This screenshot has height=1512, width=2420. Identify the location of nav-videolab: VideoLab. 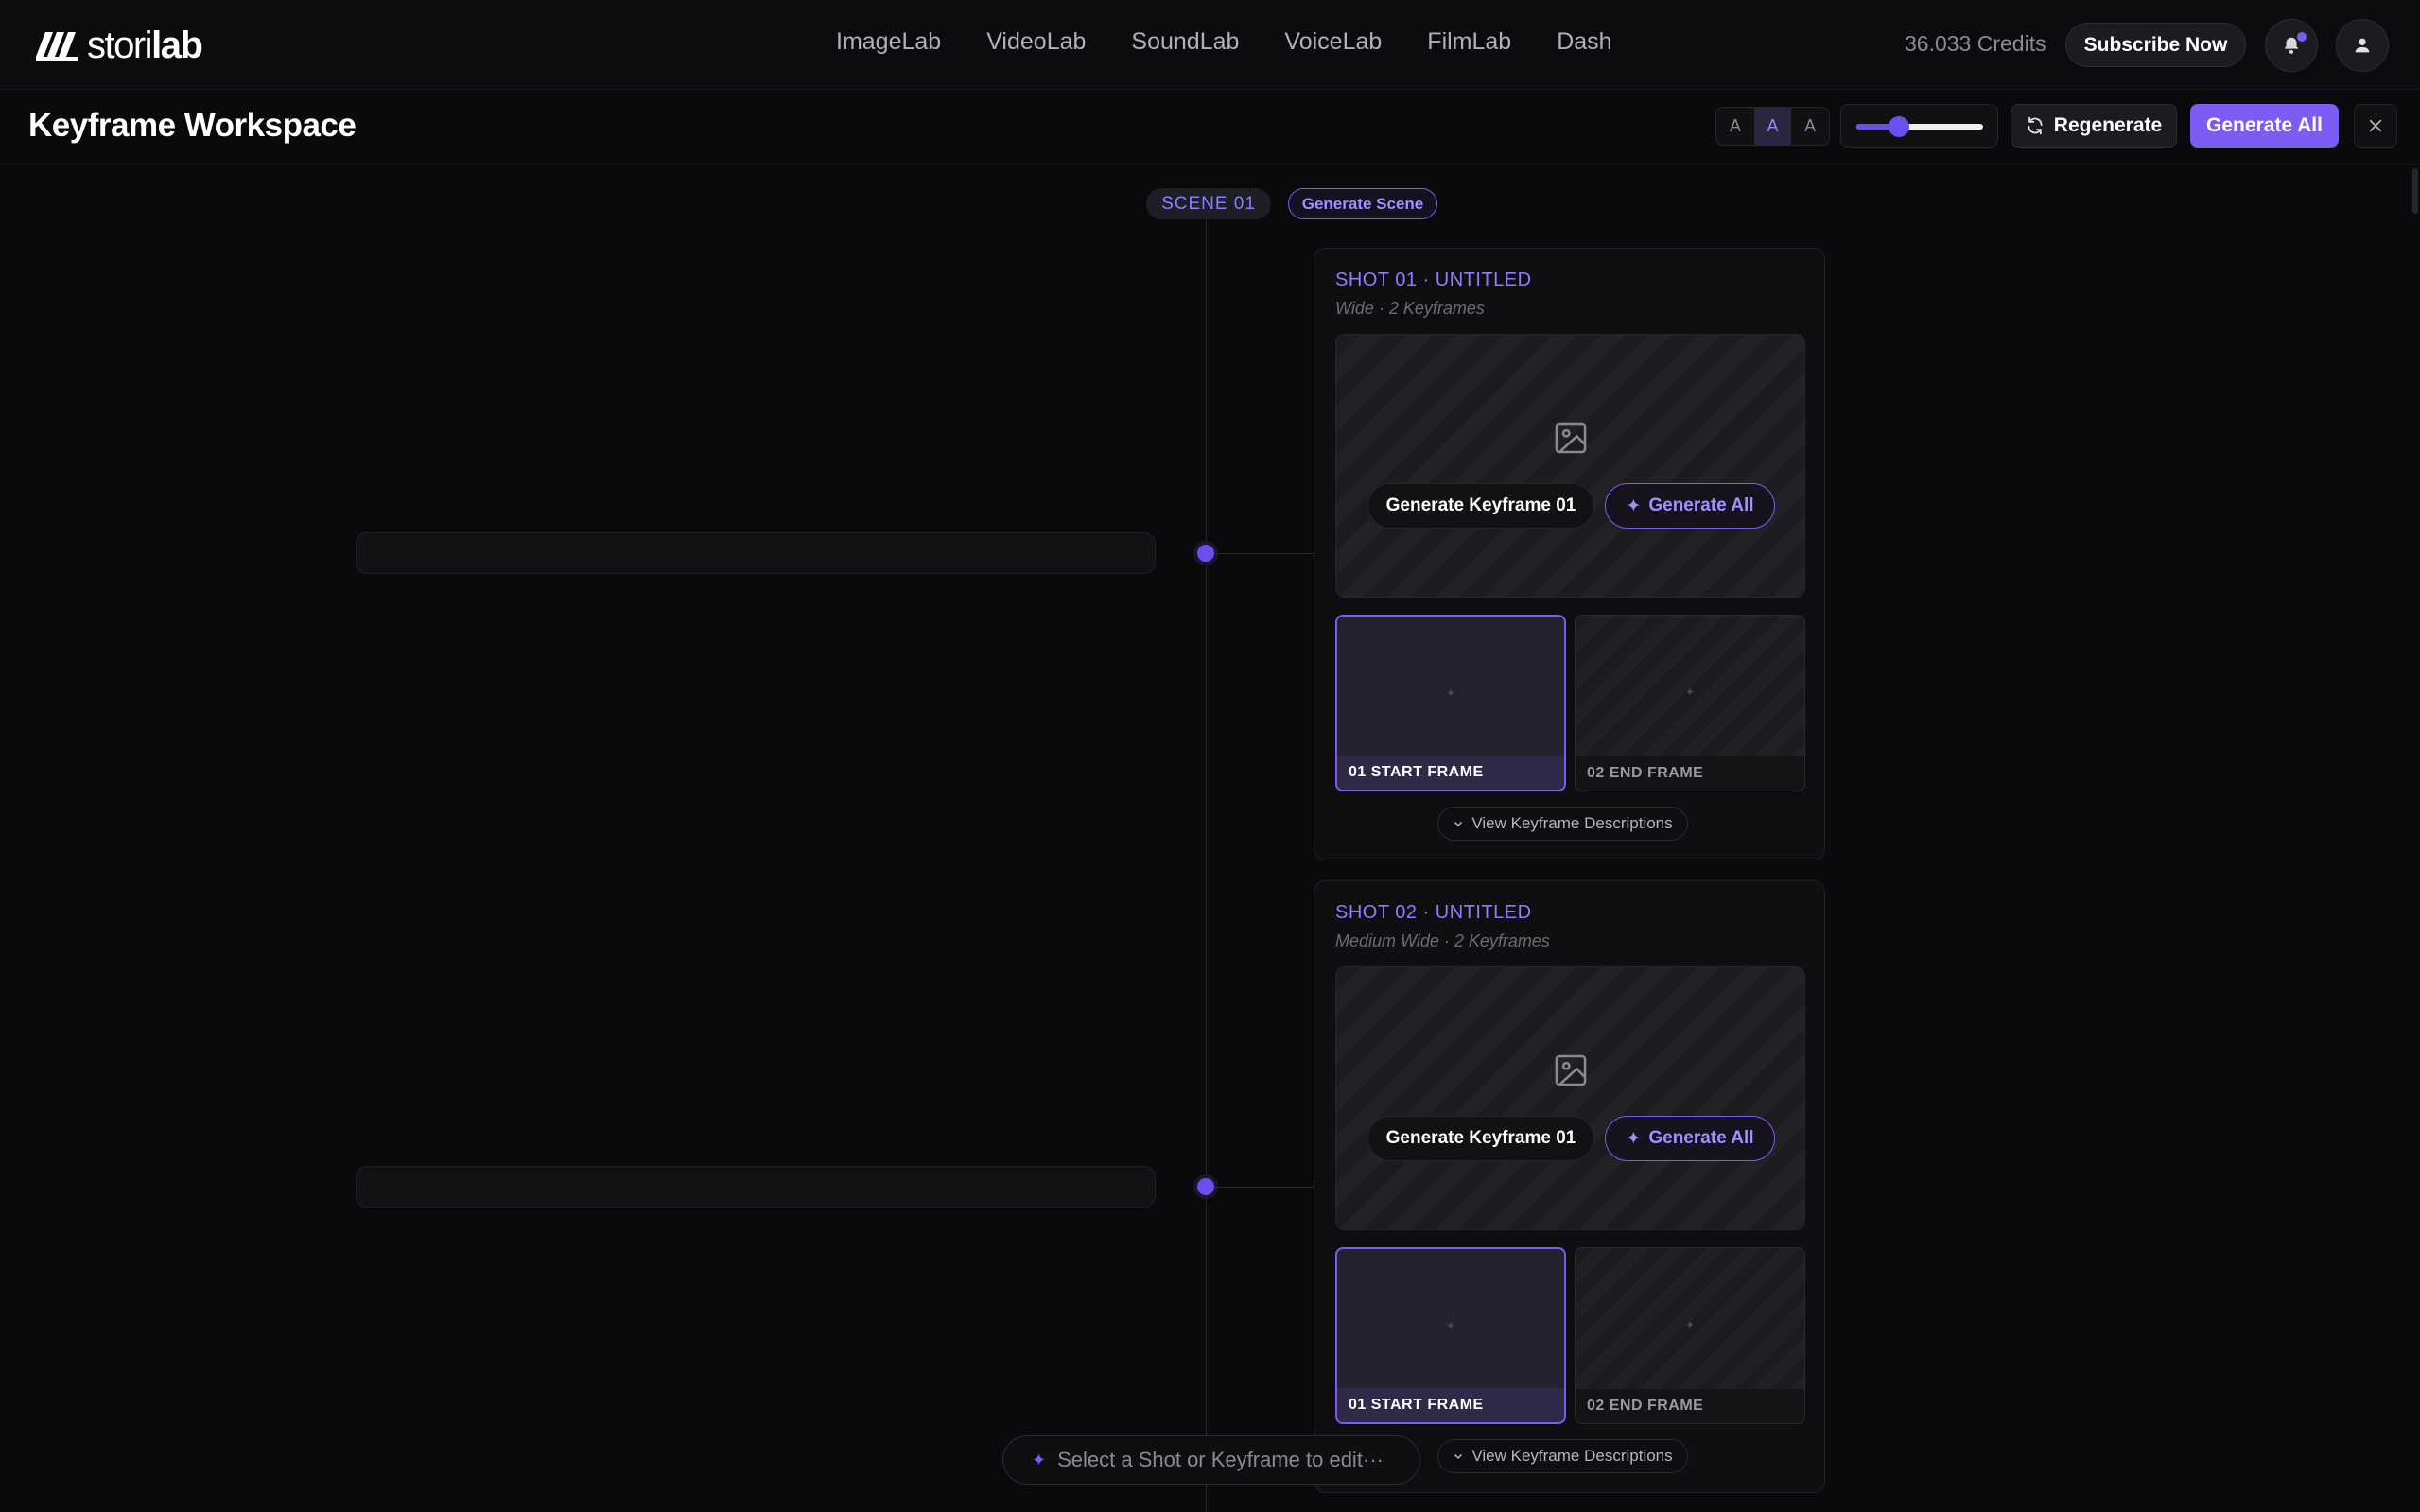
(1036, 42).